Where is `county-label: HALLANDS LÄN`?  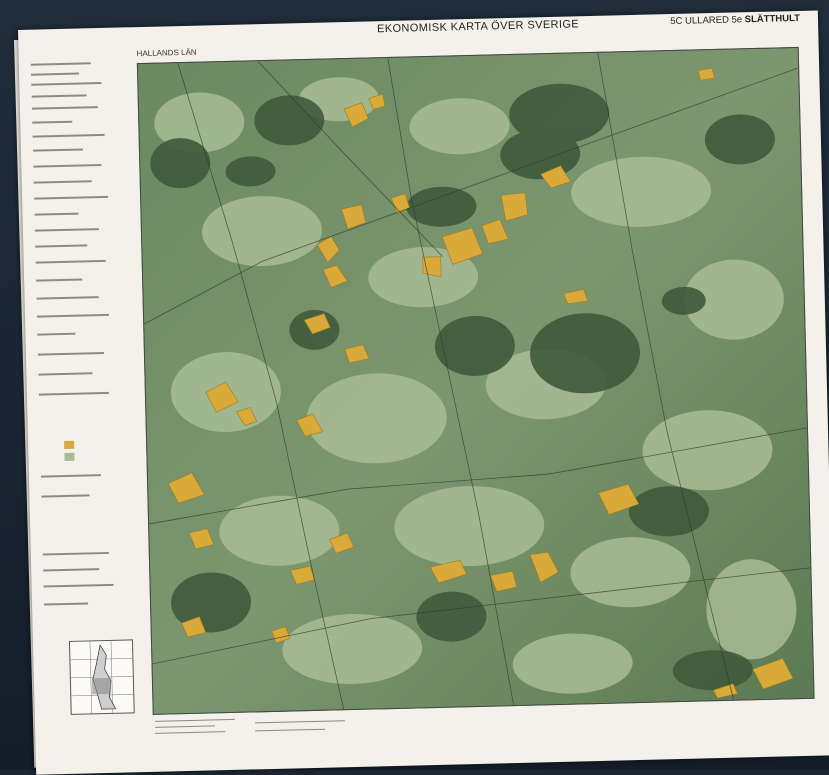 county-label: HALLANDS LÄN is located at coordinates (166, 53).